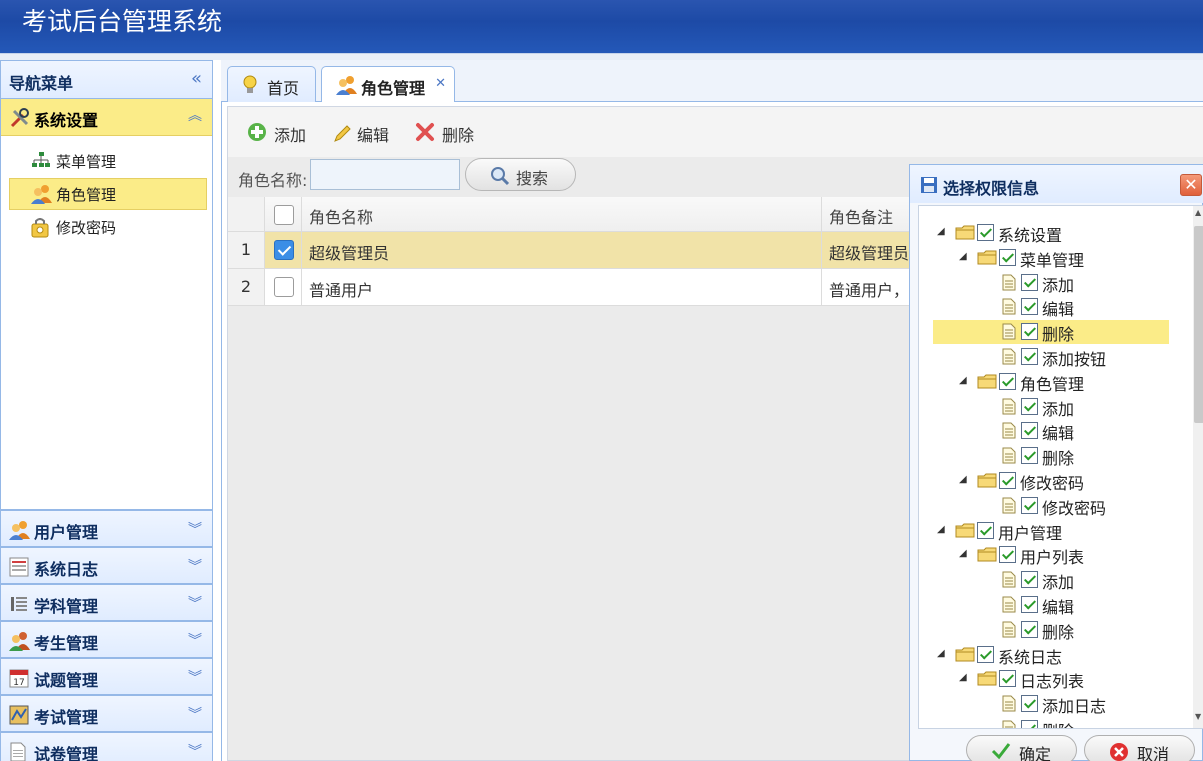  What do you see at coordinates (1051, 357) in the screenshot?
I see `tree-node: 添加按钮` at bounding box center [1051, 357].